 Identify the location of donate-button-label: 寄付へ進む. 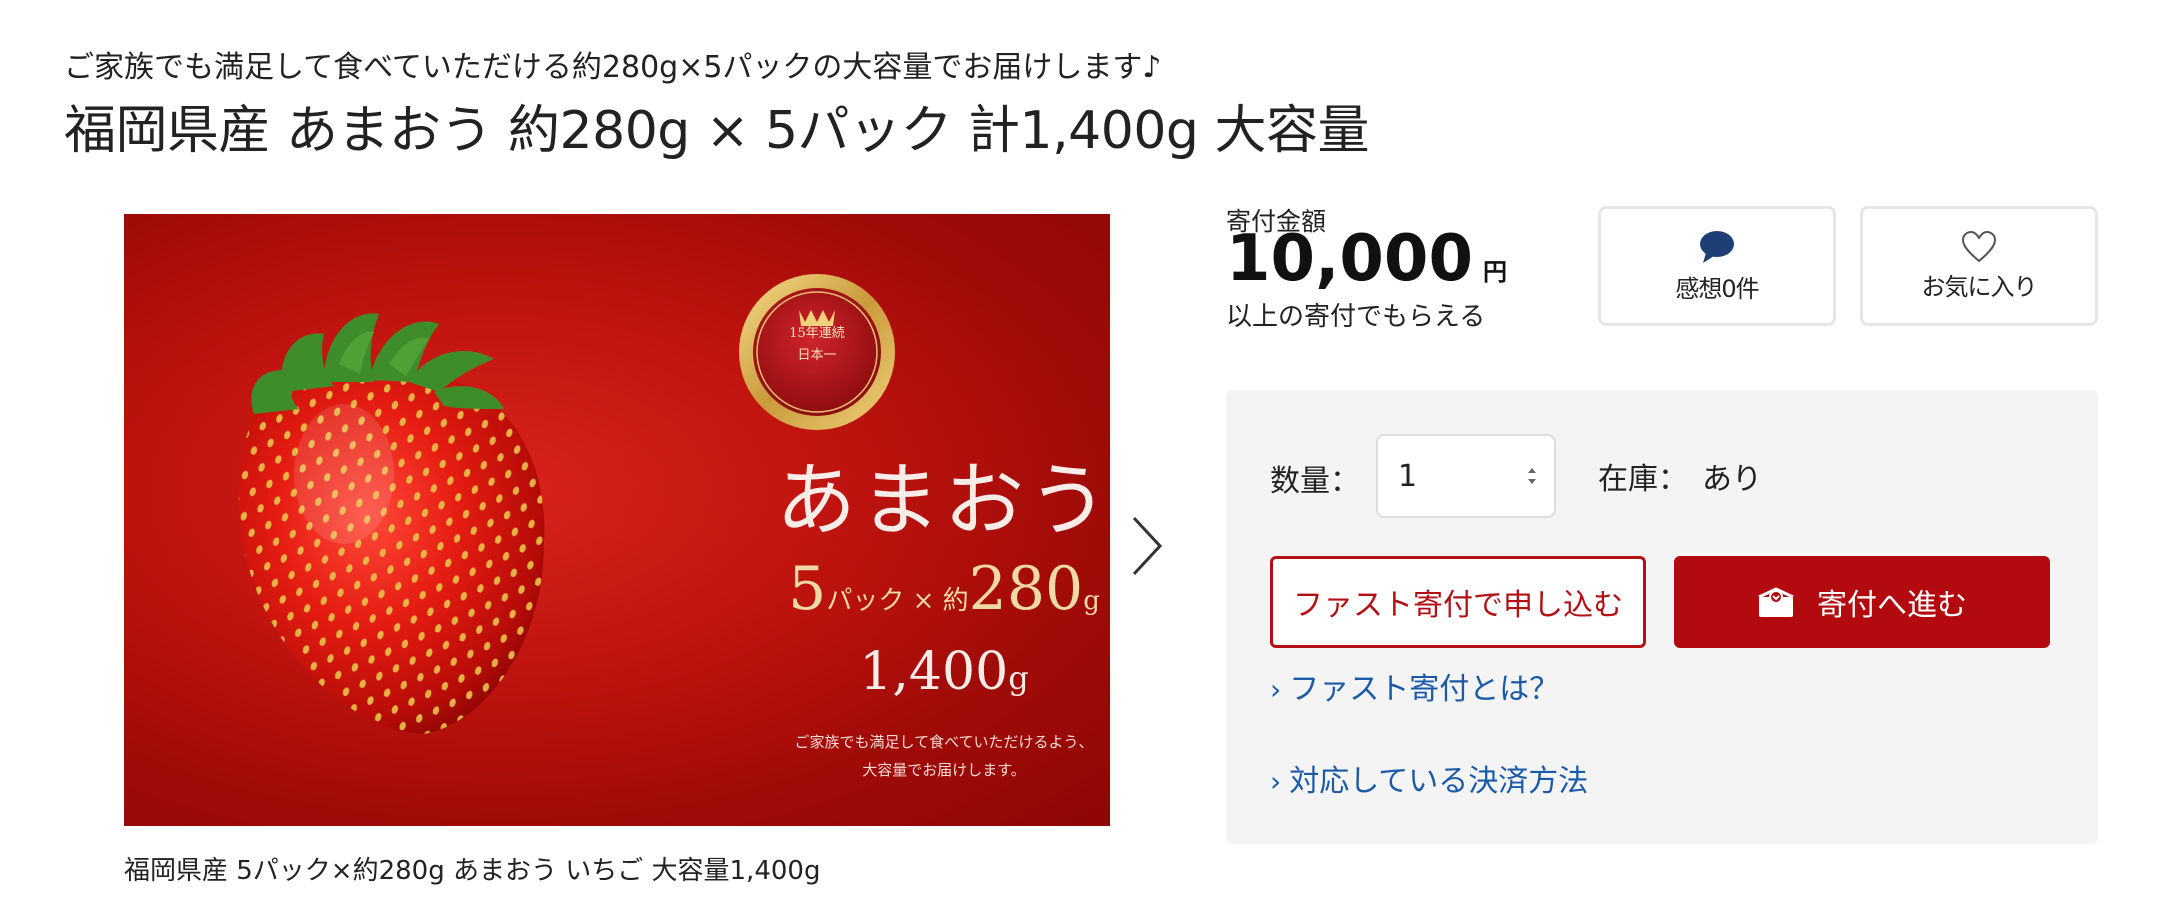
(1892, 605).